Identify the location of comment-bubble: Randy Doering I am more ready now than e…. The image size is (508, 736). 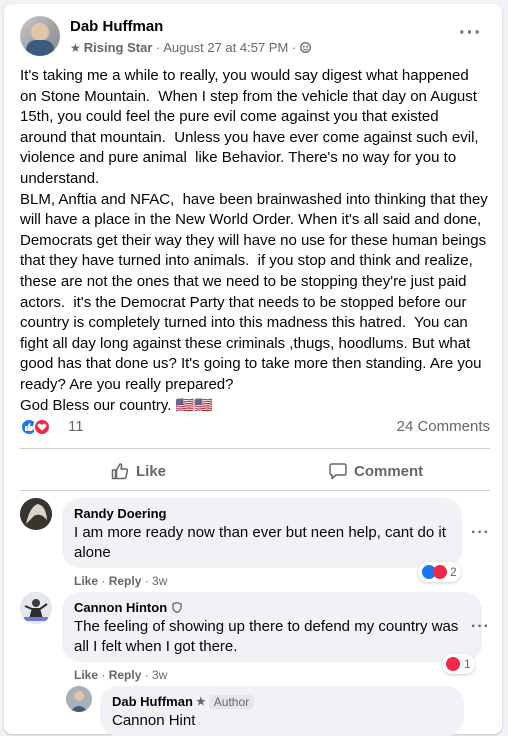
(262, 533).